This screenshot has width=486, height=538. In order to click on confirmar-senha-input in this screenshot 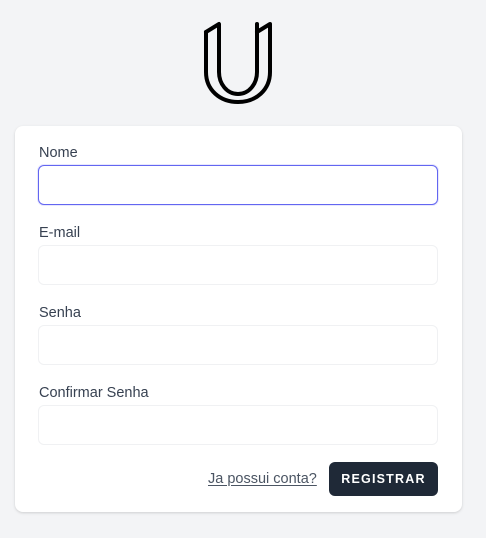, I will do `click(238, 425)`.